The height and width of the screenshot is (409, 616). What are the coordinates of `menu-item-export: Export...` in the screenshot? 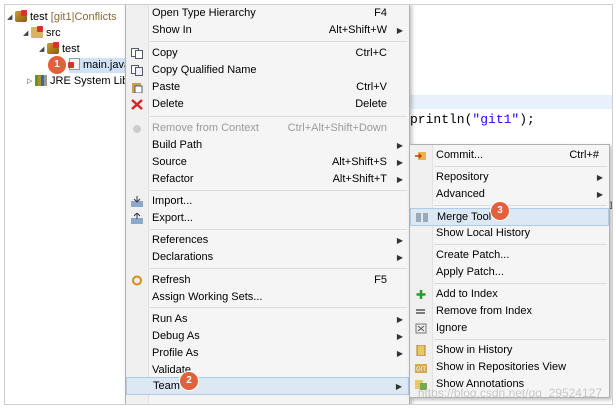 It's located at (267, 218).